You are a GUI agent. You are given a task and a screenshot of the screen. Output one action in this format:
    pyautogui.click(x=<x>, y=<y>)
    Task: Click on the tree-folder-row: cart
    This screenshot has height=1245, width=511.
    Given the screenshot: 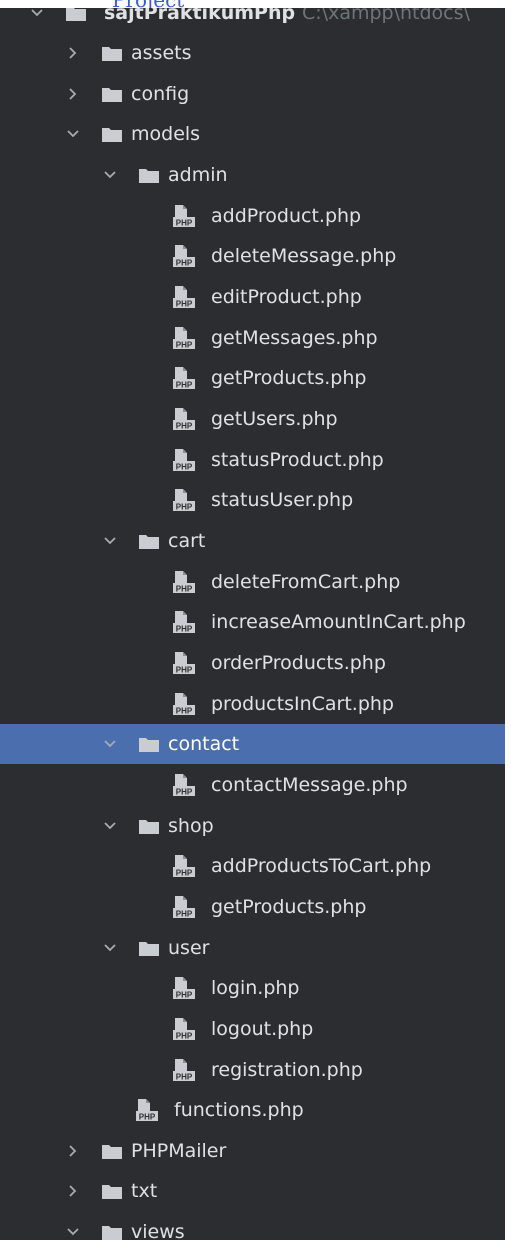 What is the action you would take?
    pyautogui.click(x=252, y=541)
    